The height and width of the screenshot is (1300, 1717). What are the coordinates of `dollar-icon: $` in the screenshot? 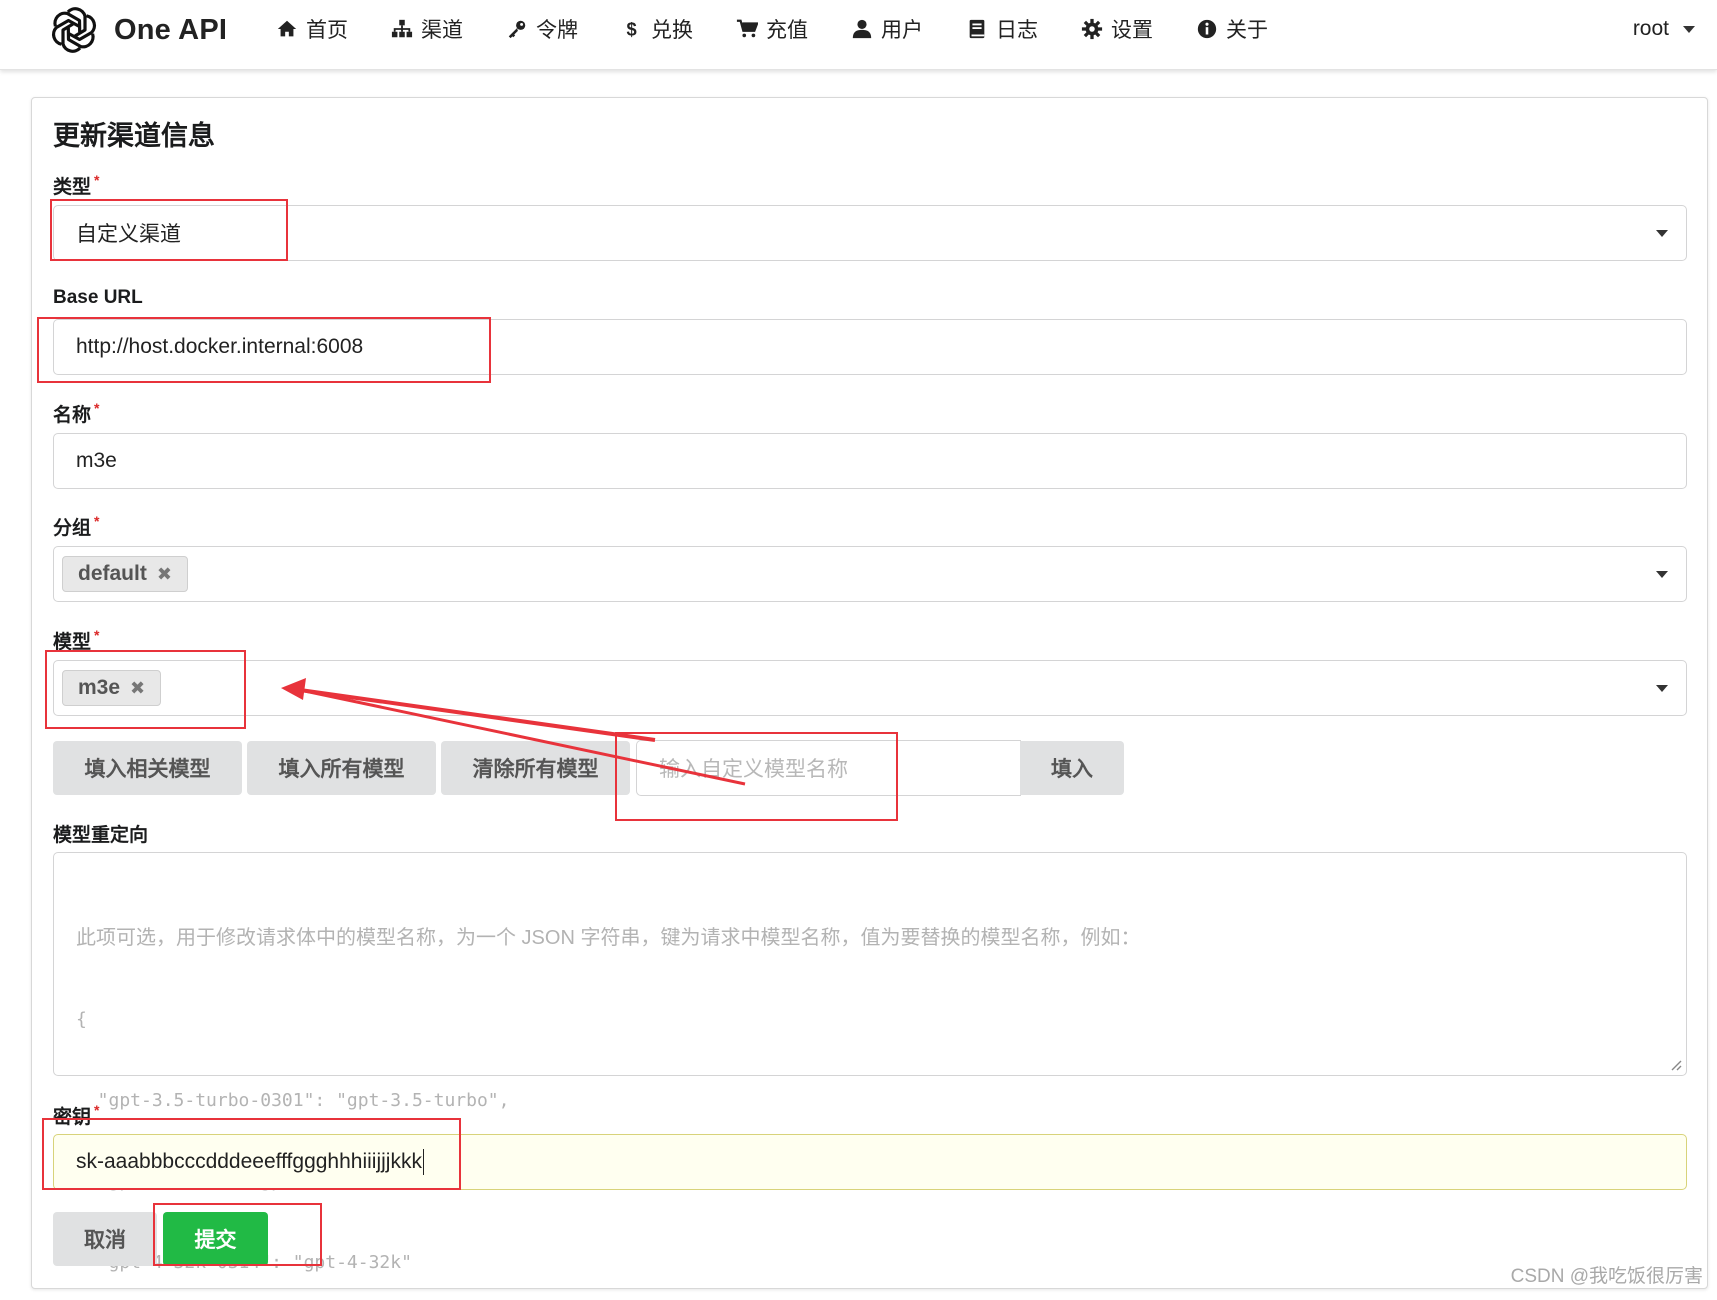 It's located at (632, 28).